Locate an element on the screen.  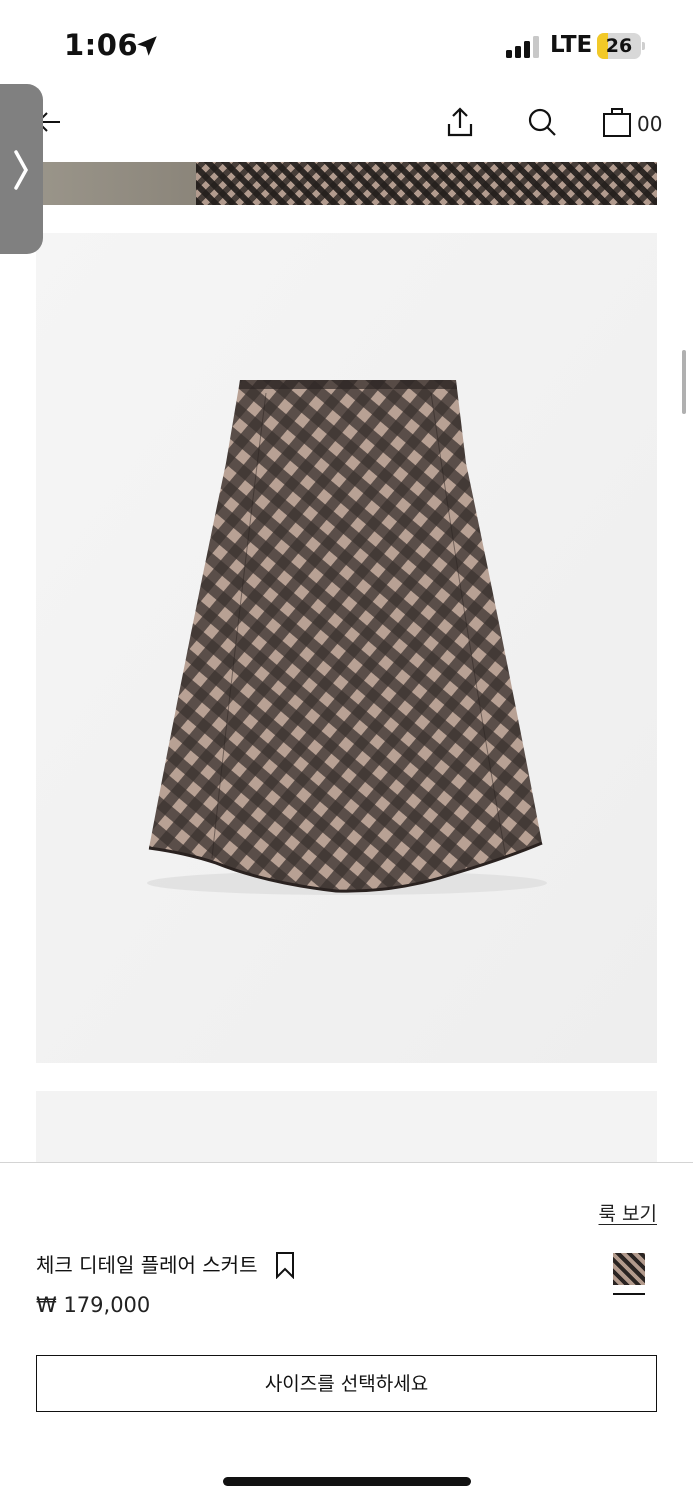
chevron-right-icon is located at coordinates (21, 170).